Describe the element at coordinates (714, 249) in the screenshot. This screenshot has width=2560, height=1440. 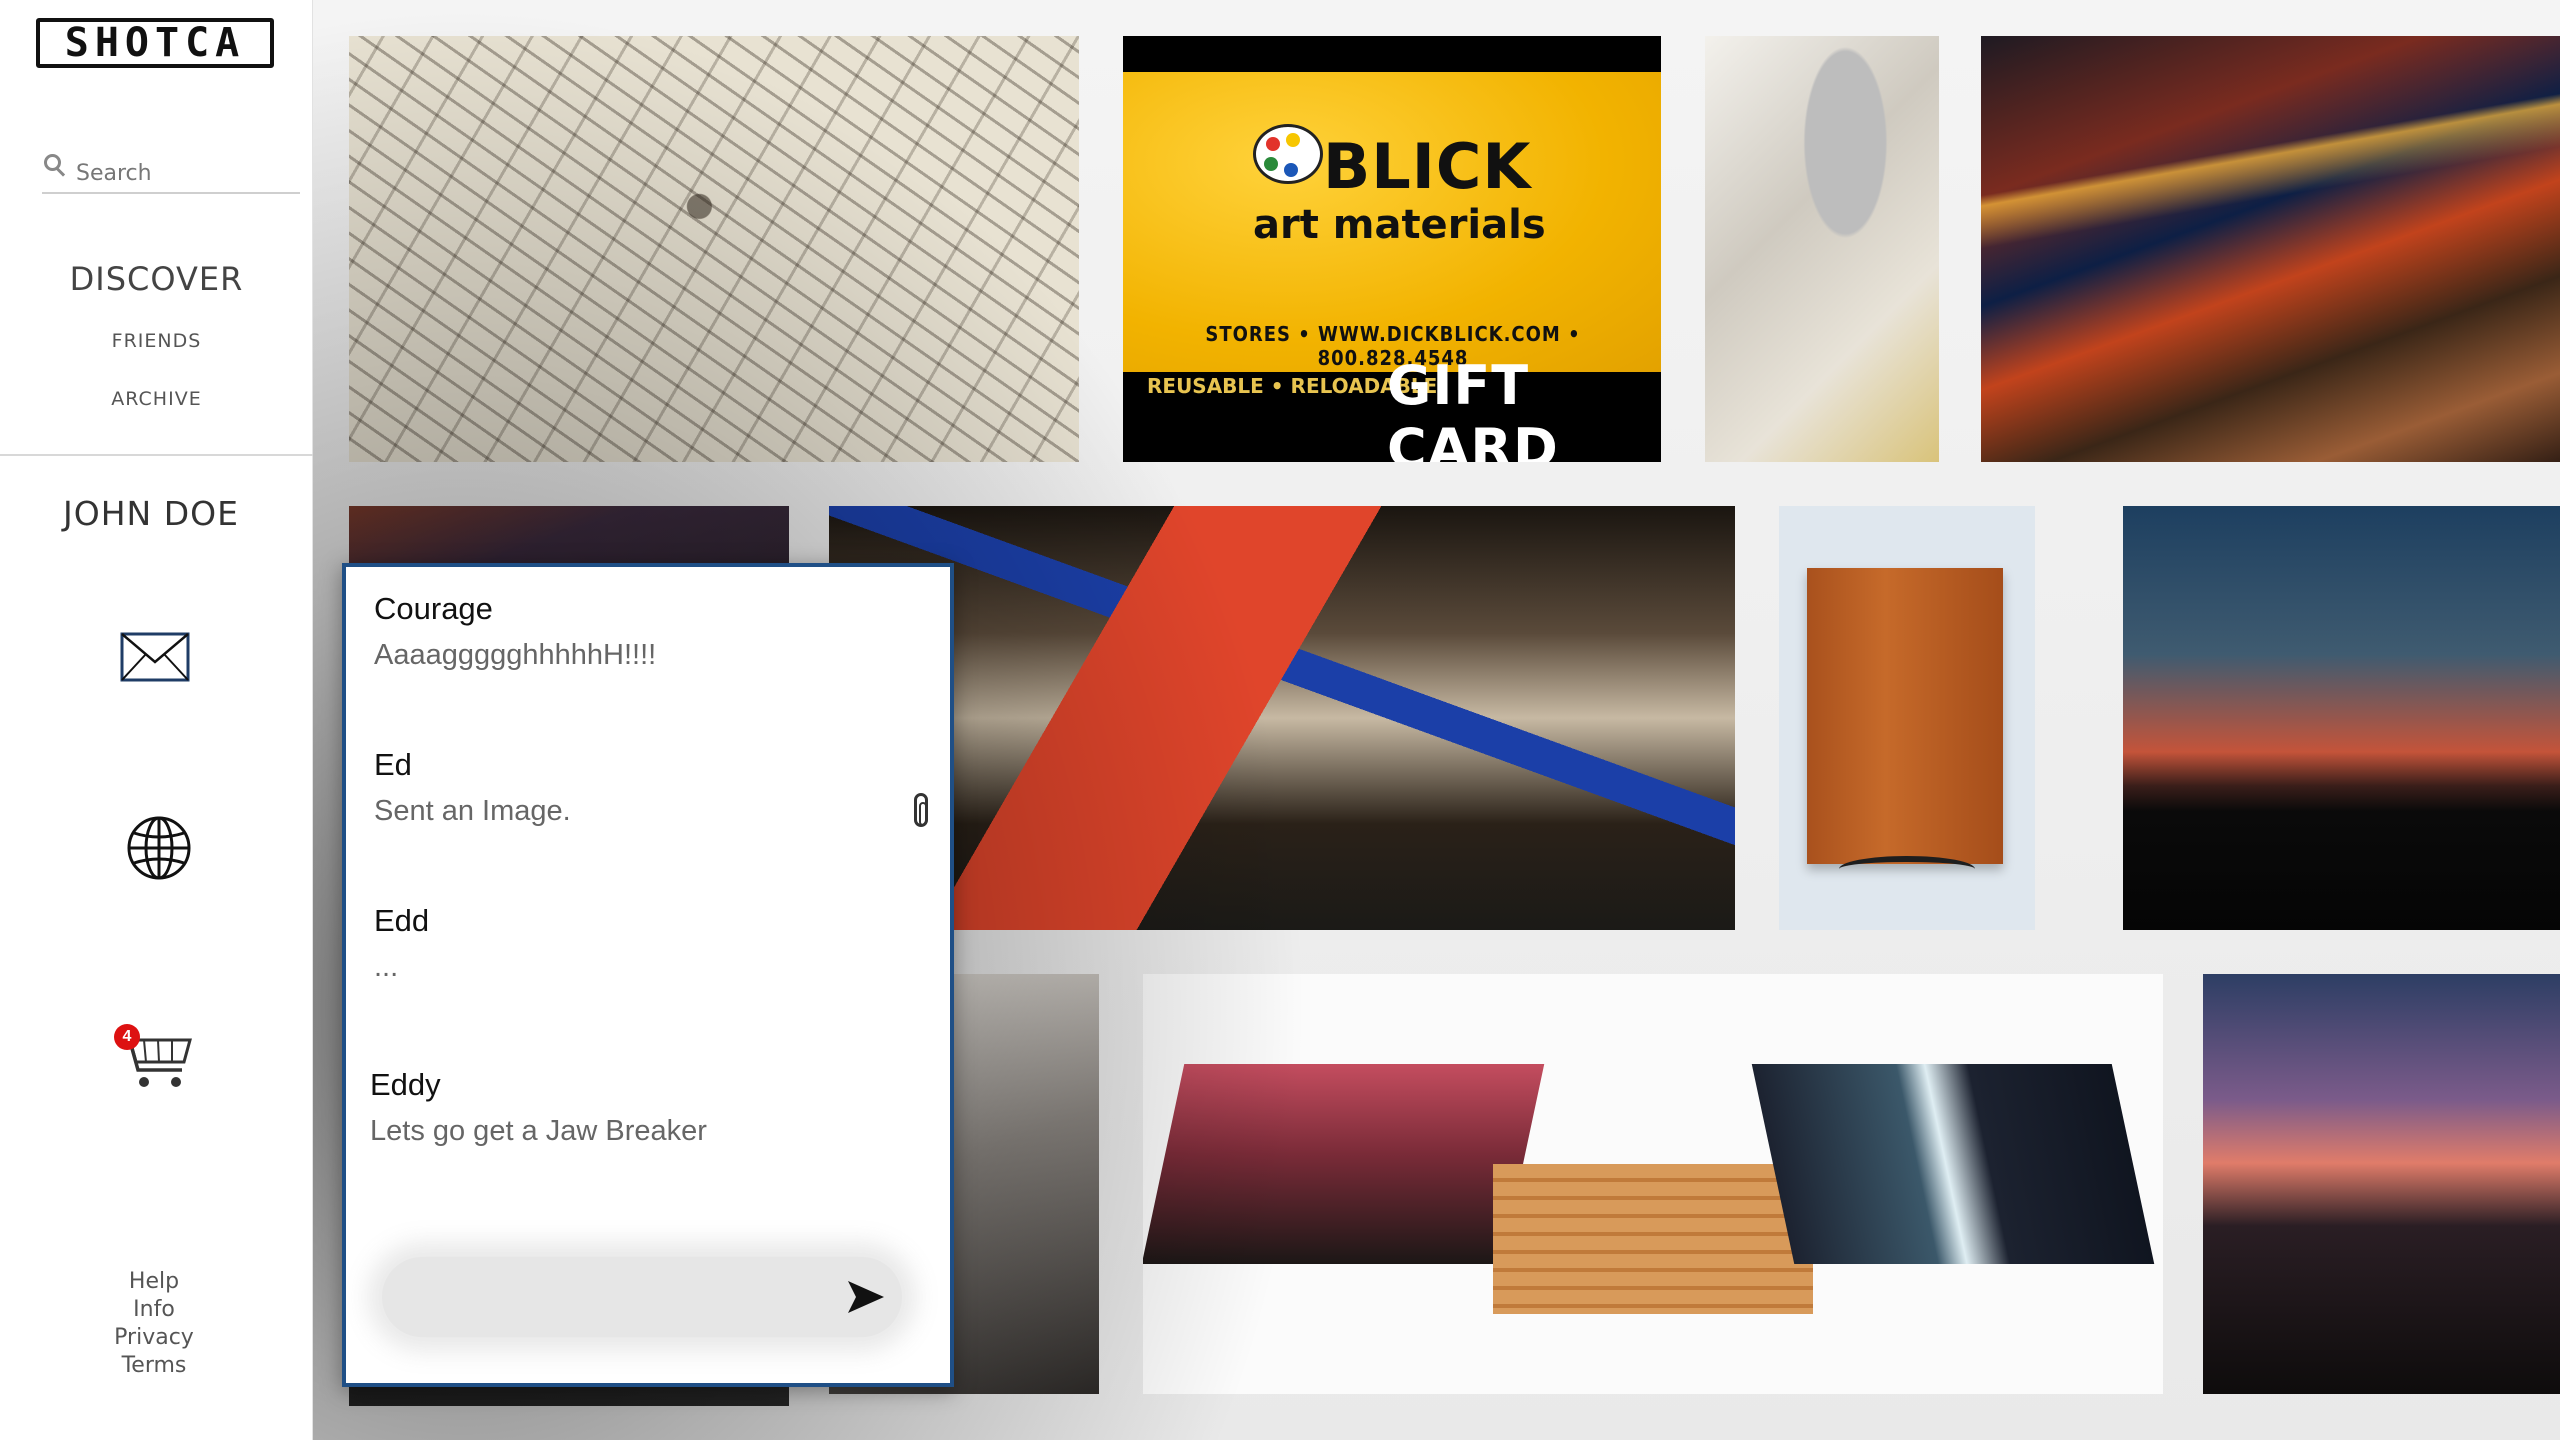
I see `gallery-image-sketch` at that location.